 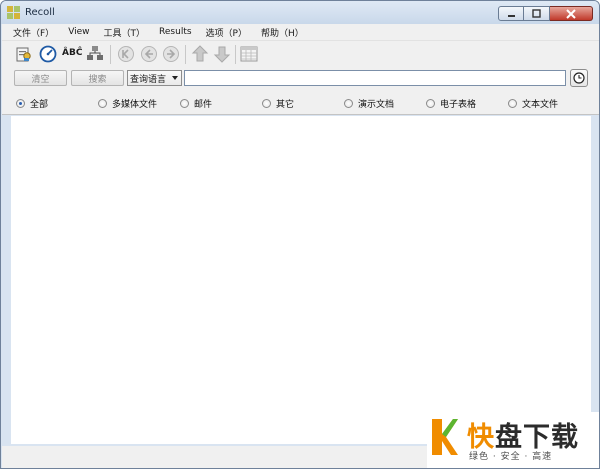 I want to click on watermark: 快盘下载 绿色 · 安全 · 高速, so click(x=513, y=440).